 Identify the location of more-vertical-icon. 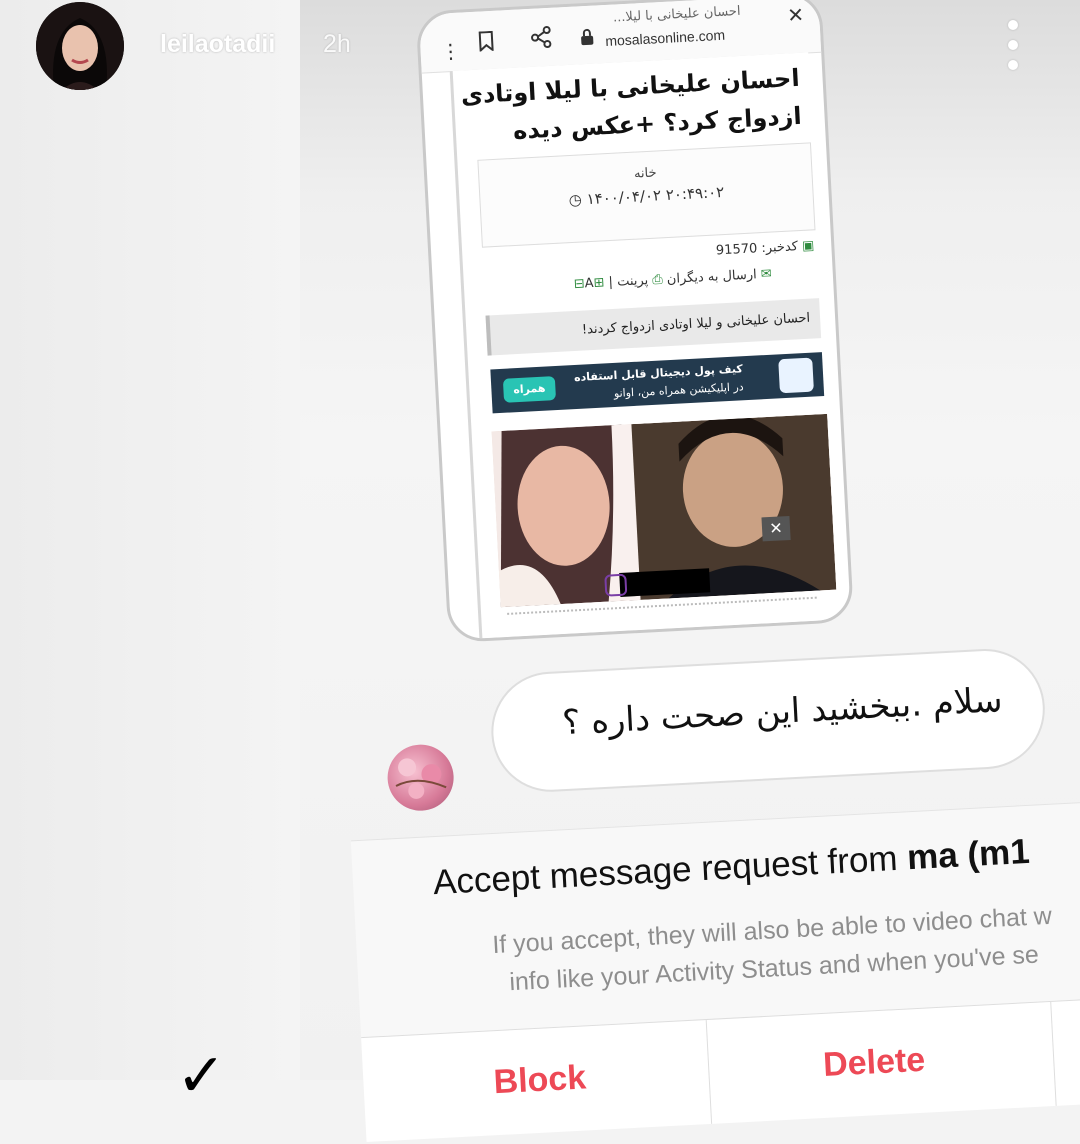
(1013, 45).